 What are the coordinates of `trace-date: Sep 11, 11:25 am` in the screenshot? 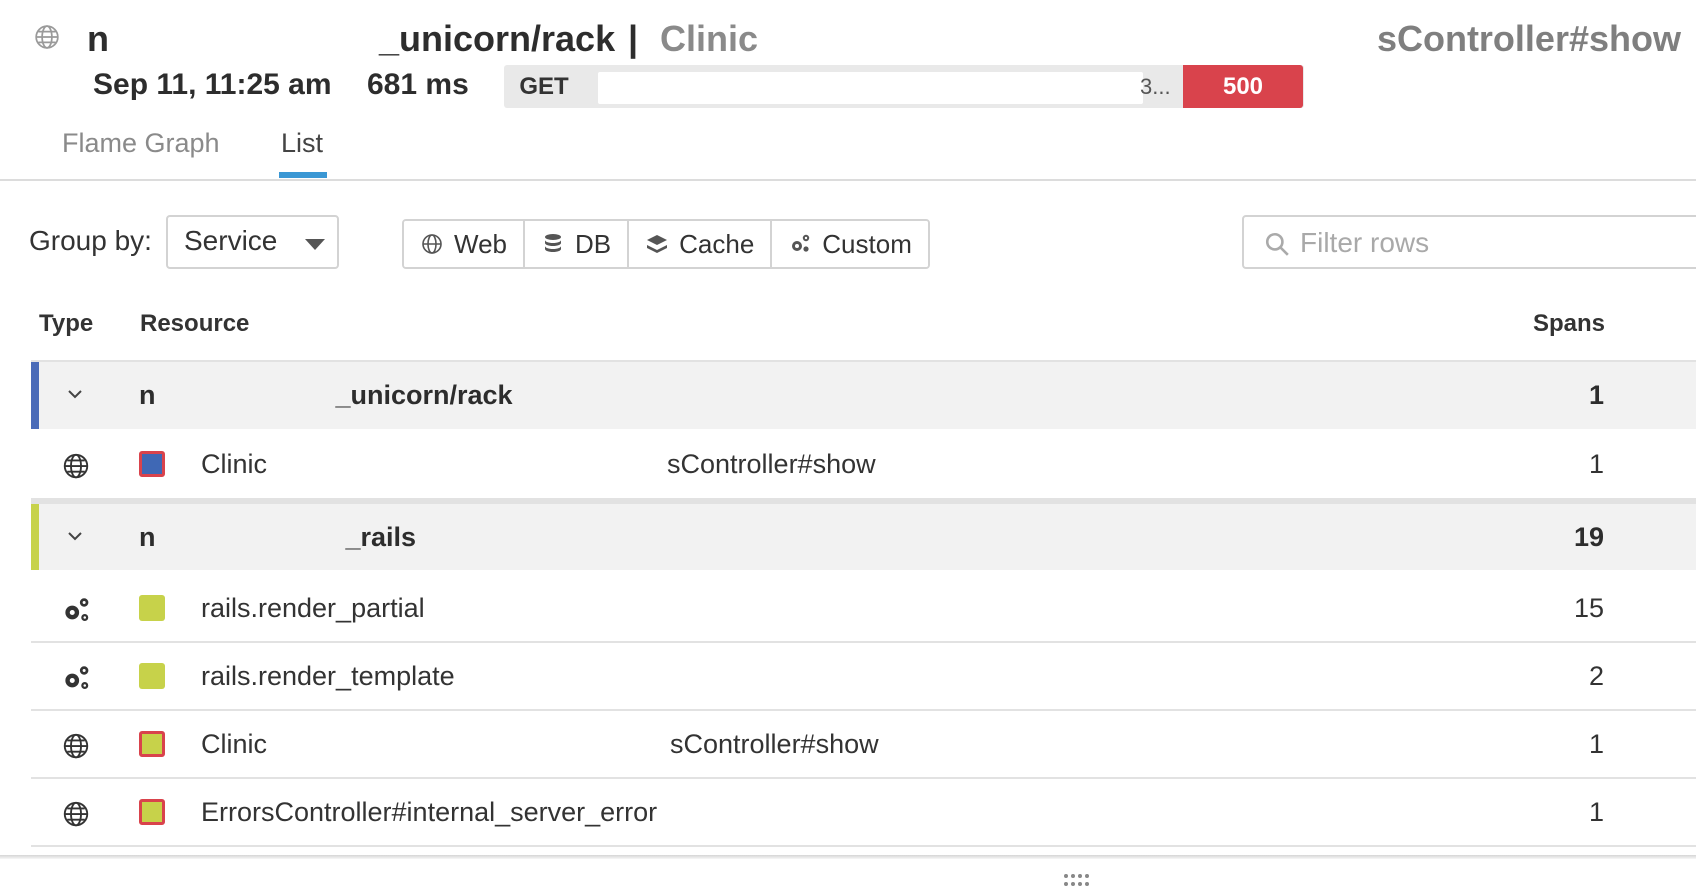 It's located at (212, 84).